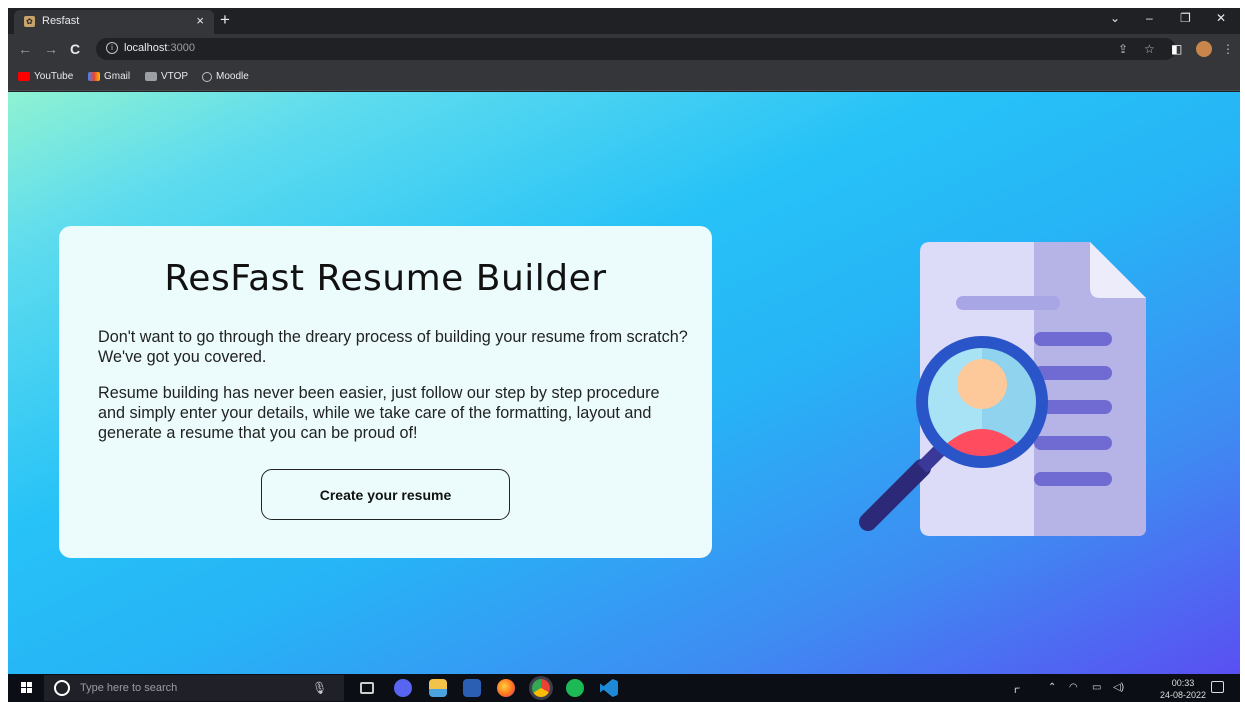 The width and height of the screenshot is (1245, 702). Describe the element at coordinates (25, 49) in the screenshot. I see `back-button: ←` at that location.